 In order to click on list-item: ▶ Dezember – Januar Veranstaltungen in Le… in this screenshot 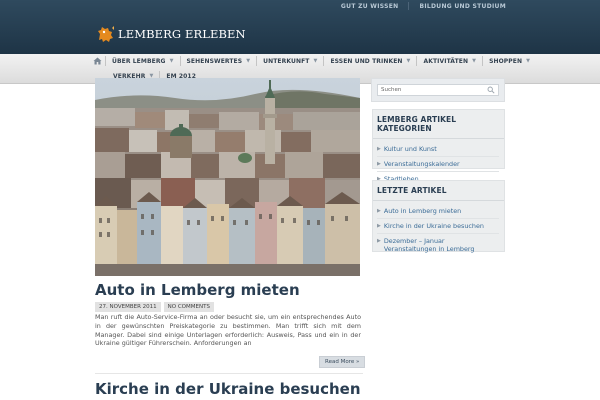, I will do `click(438, 245)`.